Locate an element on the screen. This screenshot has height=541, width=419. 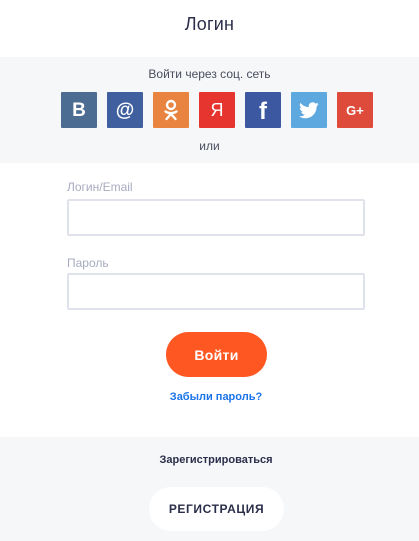
google-plus-icon: G+ is located at coordinates (355, 110).